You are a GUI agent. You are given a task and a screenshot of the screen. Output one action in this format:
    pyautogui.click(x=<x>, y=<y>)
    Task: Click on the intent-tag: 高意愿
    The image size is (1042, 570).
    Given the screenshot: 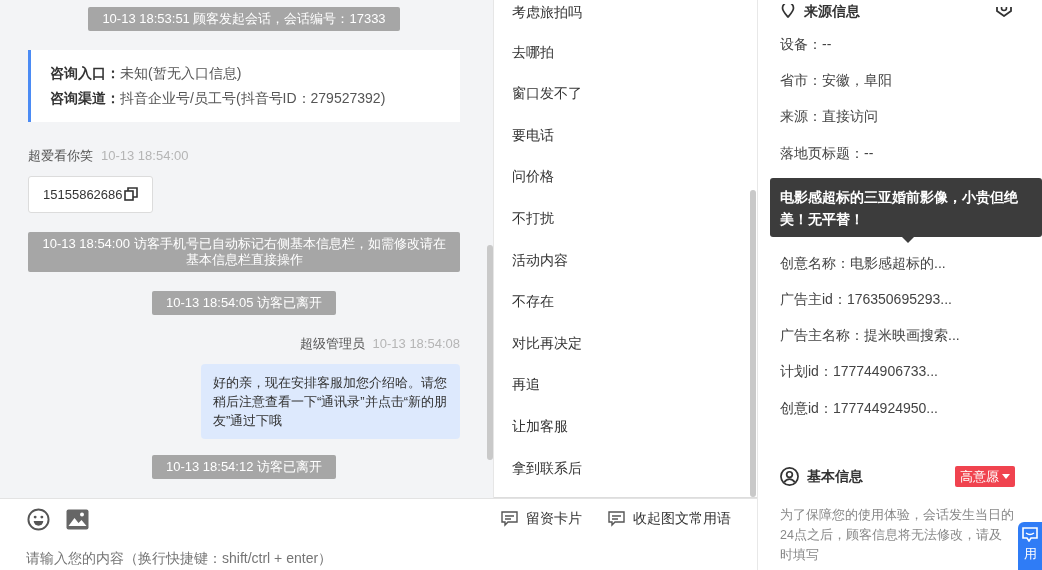 What is the action you would take?
    pyautogui.click(x=985, y=476)
    